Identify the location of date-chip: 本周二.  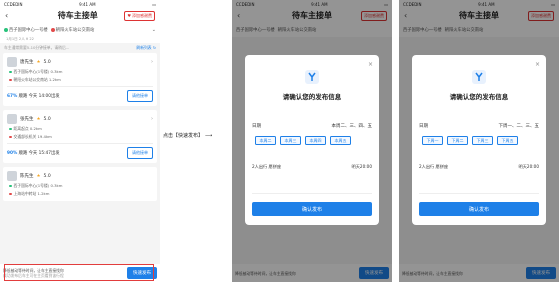
(265, 140).